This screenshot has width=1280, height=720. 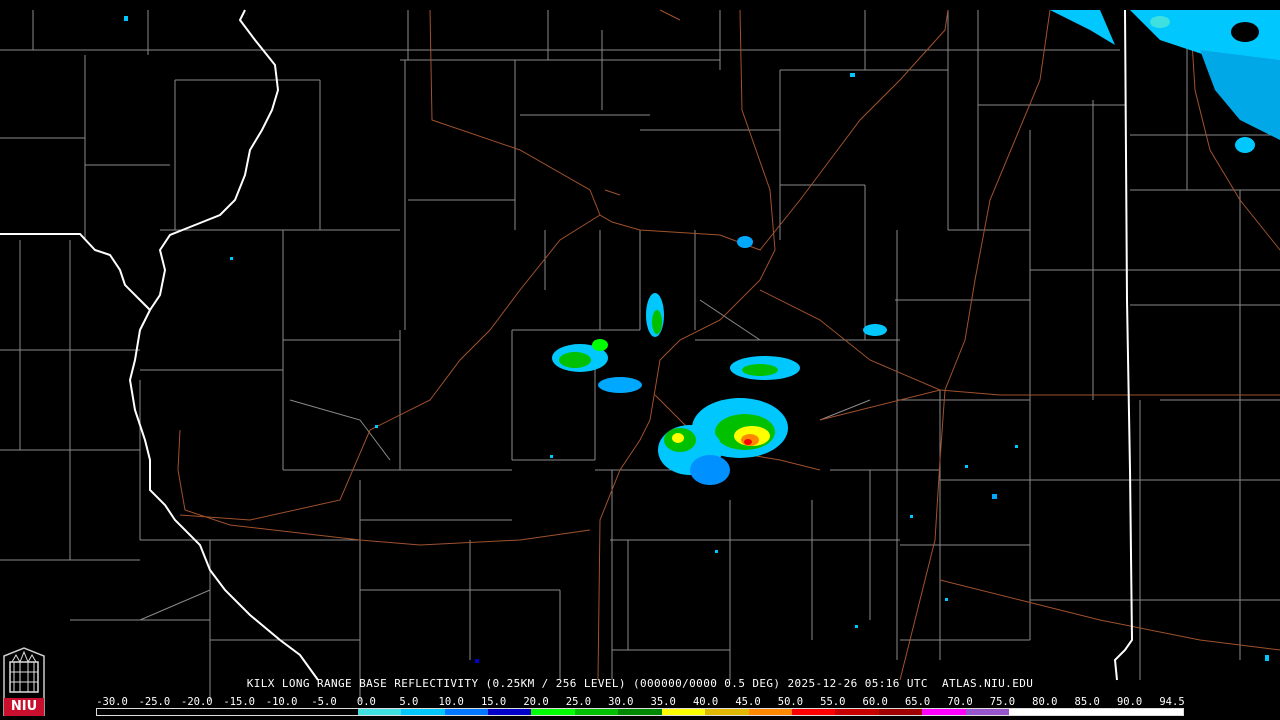 I want to click on scale-label: -30.0, so click(x=112, y=702).